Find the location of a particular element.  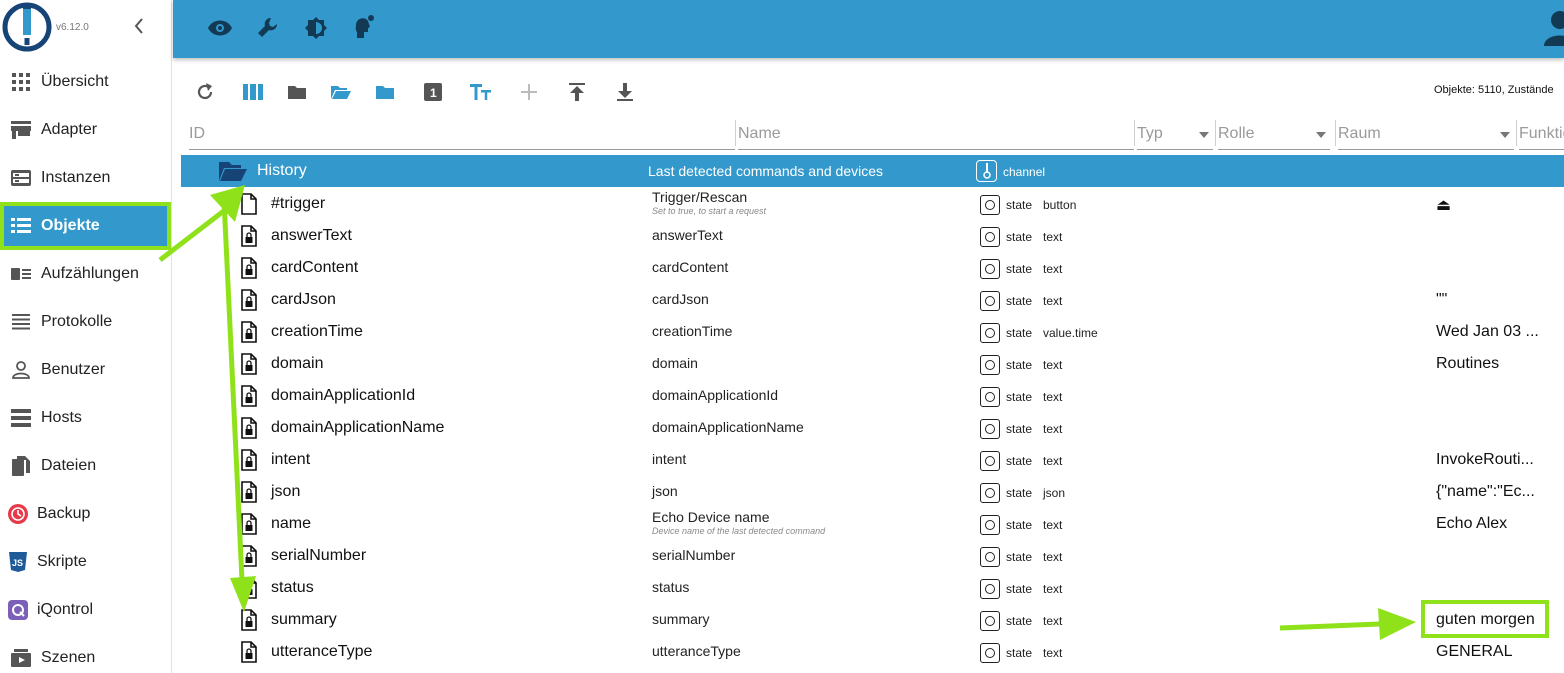

column-divider is located at coordinates (735, 133).